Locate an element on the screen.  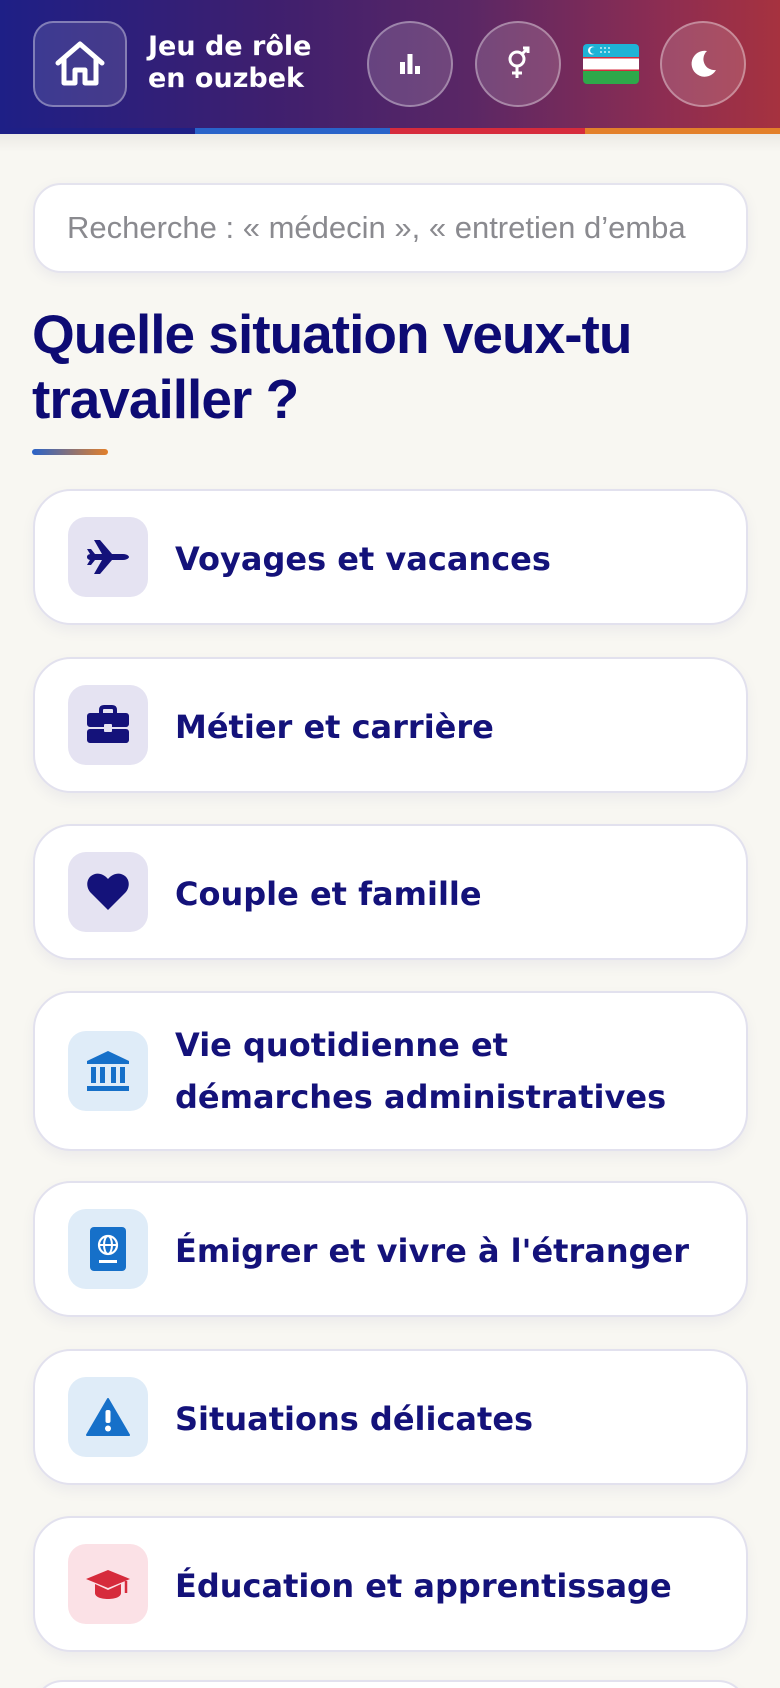
gender-icon is located at coordinates (519, 62).